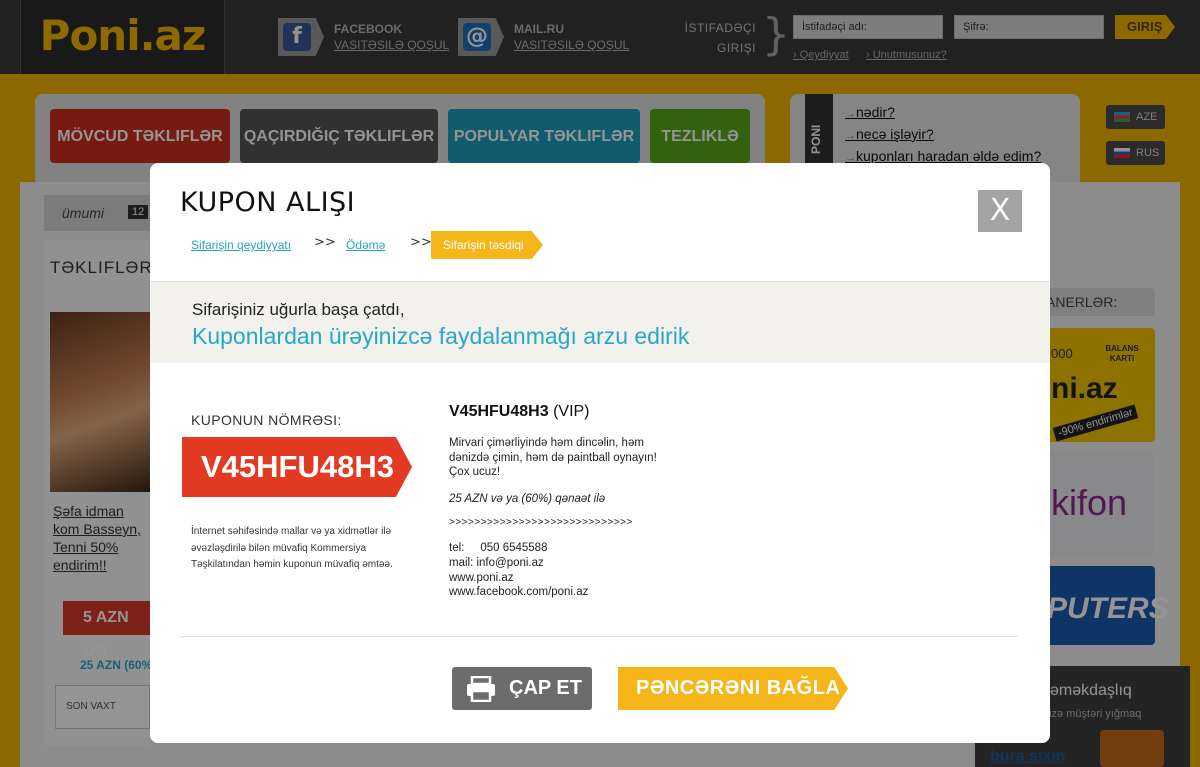 This screenshot has width=1200, height=767. Describe the element at coordinates (1000, 211) in the screenshot. I see `modal-close-button: X` at that location.